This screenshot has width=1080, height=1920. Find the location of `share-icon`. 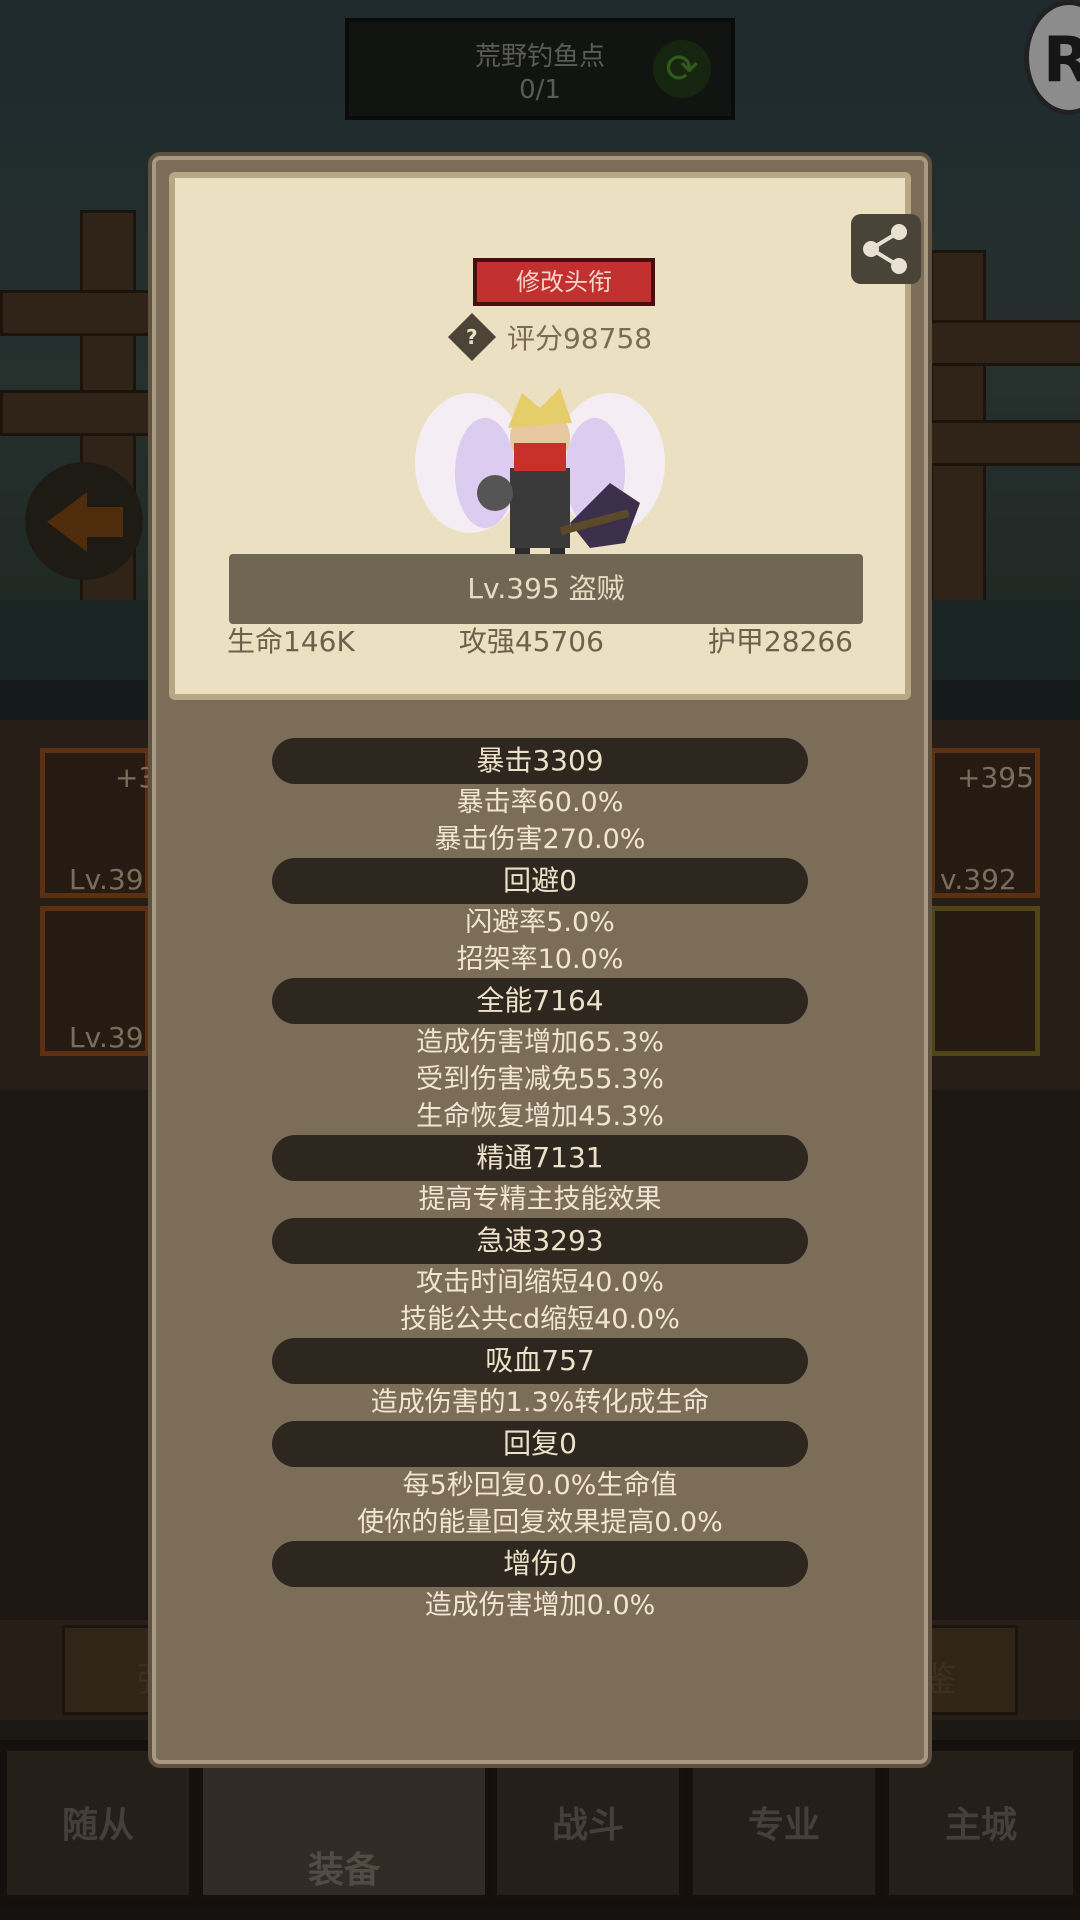

share-icon is located at coordinates (885, 249).